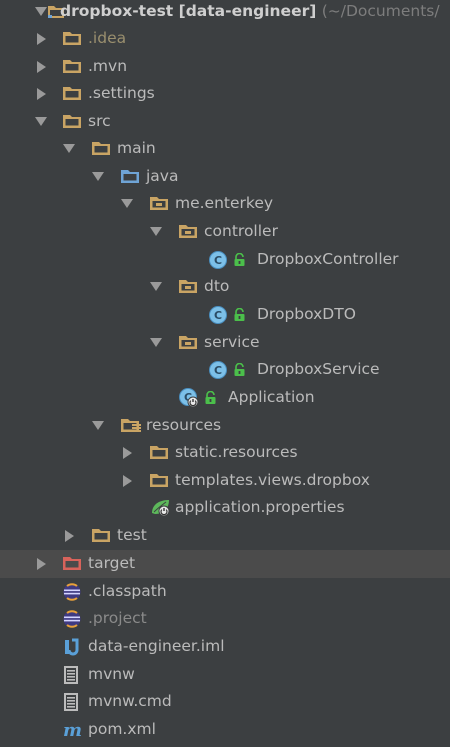  Describe the element at coordinates (225, 702) in the screenshot. I see `tree-row-mvnw-cmd: mvnw.cmd` at that location.